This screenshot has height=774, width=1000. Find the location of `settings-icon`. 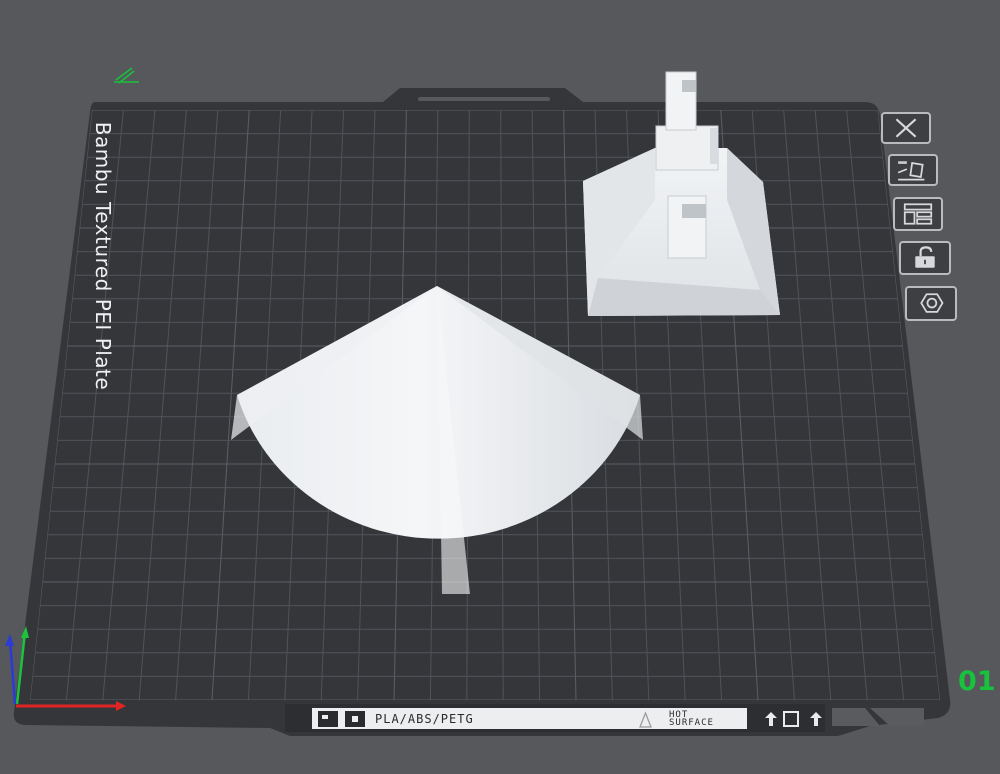

settings-icon is located at coordinates (932, 303).